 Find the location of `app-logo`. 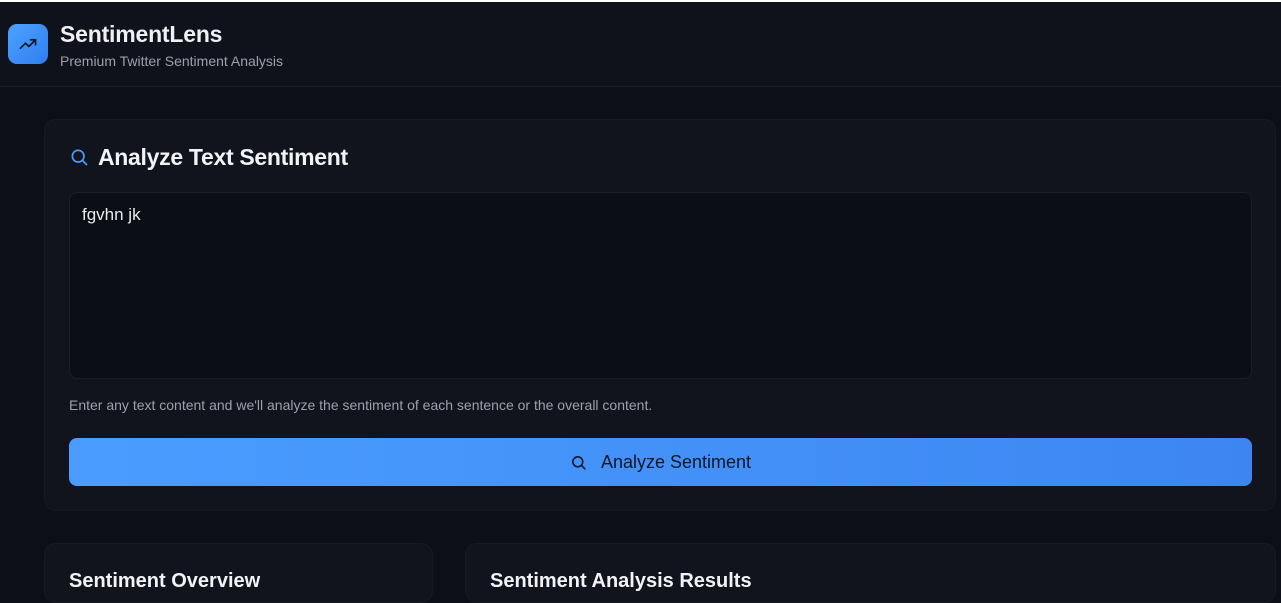

app-logo is located at coordinates (28, 44).